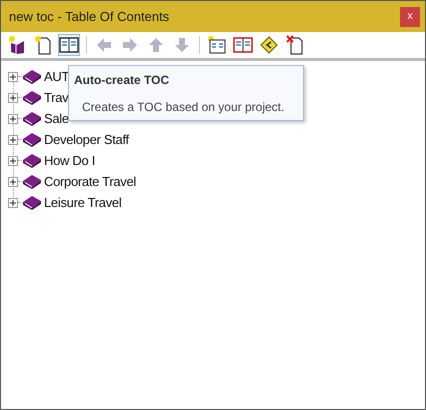 This screenshot has width=426, height=410. What do you see at coordinates (56, 118) in the screenshot?
I see `tree-item: Sale` at bounding box center [56, 118].